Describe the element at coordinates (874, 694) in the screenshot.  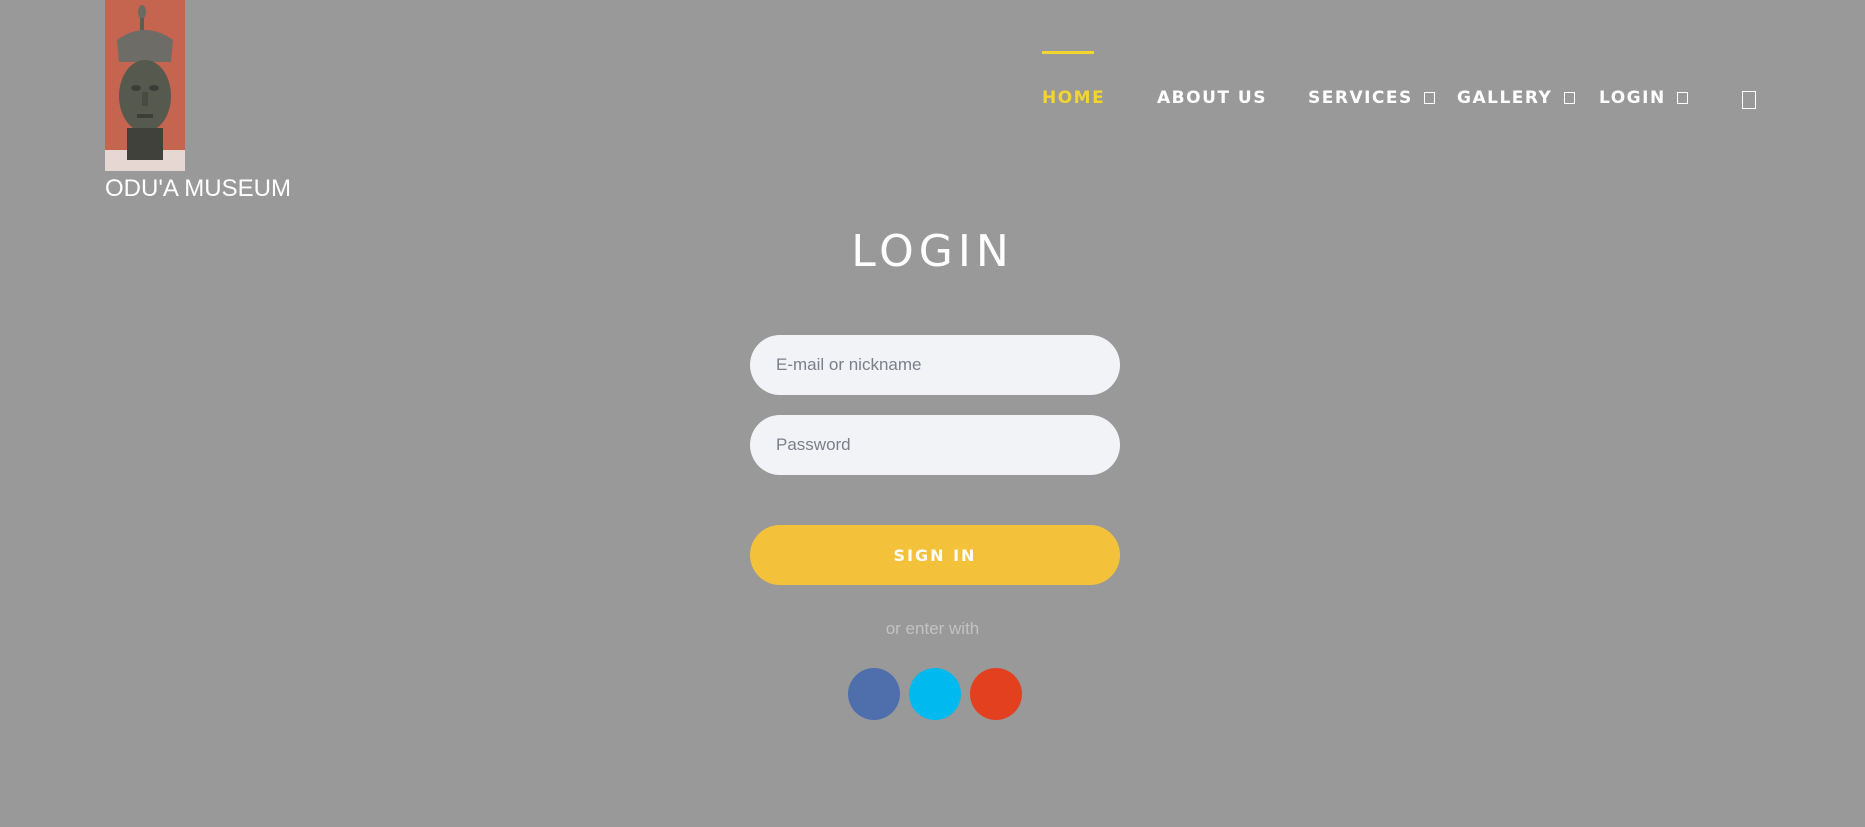
I see `facebook-icon` at that location.